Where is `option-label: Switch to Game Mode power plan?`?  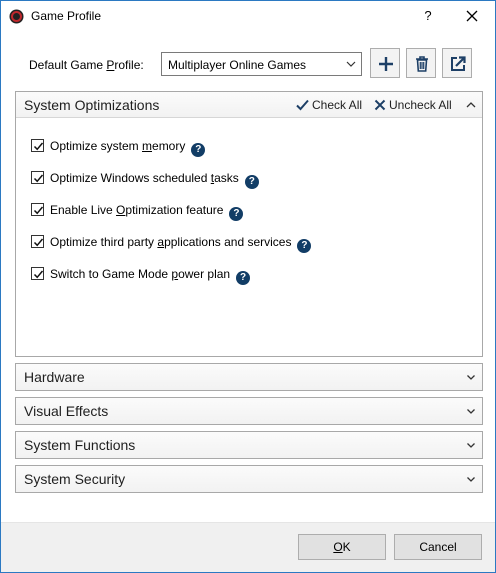
option-label: Switch to Game Mode power plan? is located at coordinates (150, 276).